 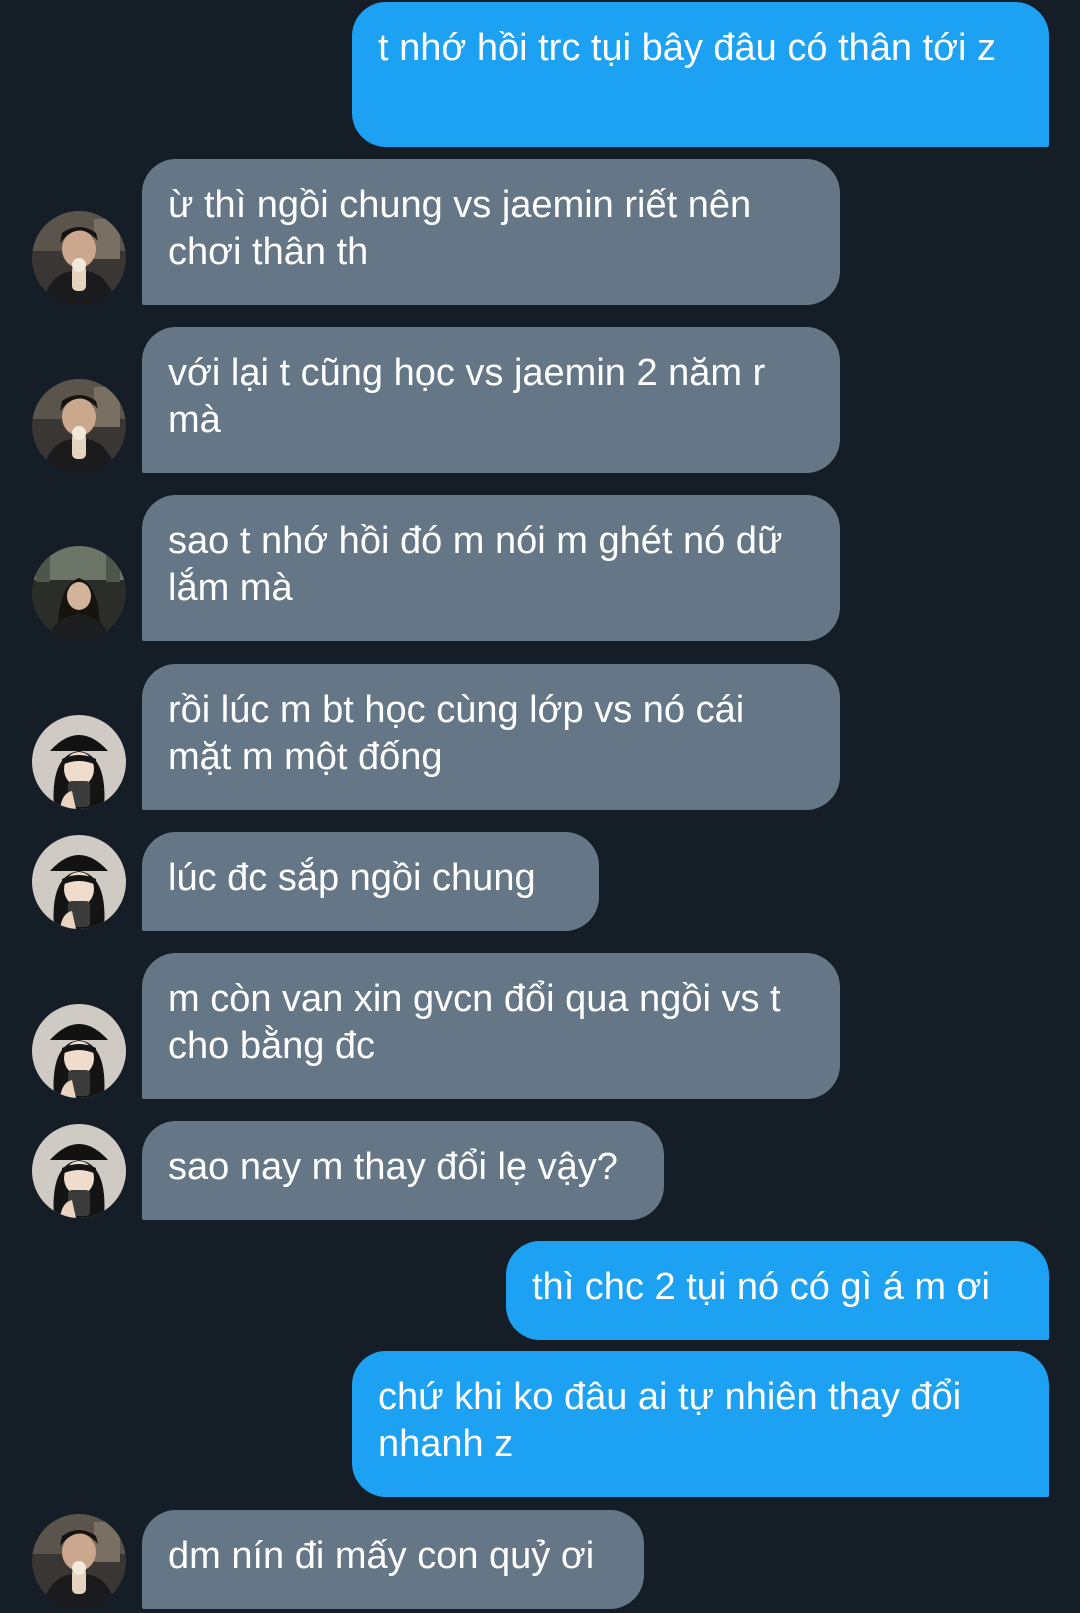 What do you see at coordinates (370, 881) in the screenshot?
I see `message-bubble-received: lúc đc sắp ngồi chung` at bounding box center [370, 881].